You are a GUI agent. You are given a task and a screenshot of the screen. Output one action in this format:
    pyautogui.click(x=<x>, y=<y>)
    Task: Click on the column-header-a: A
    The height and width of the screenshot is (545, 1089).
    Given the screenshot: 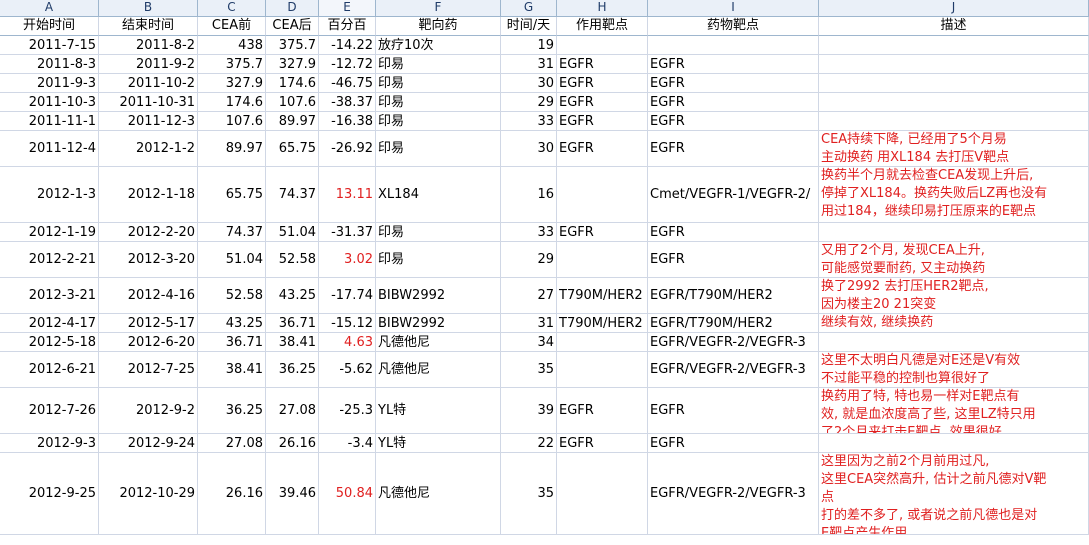 What is the action you would take?
    pyautogui.click(x=49, y=8)
    